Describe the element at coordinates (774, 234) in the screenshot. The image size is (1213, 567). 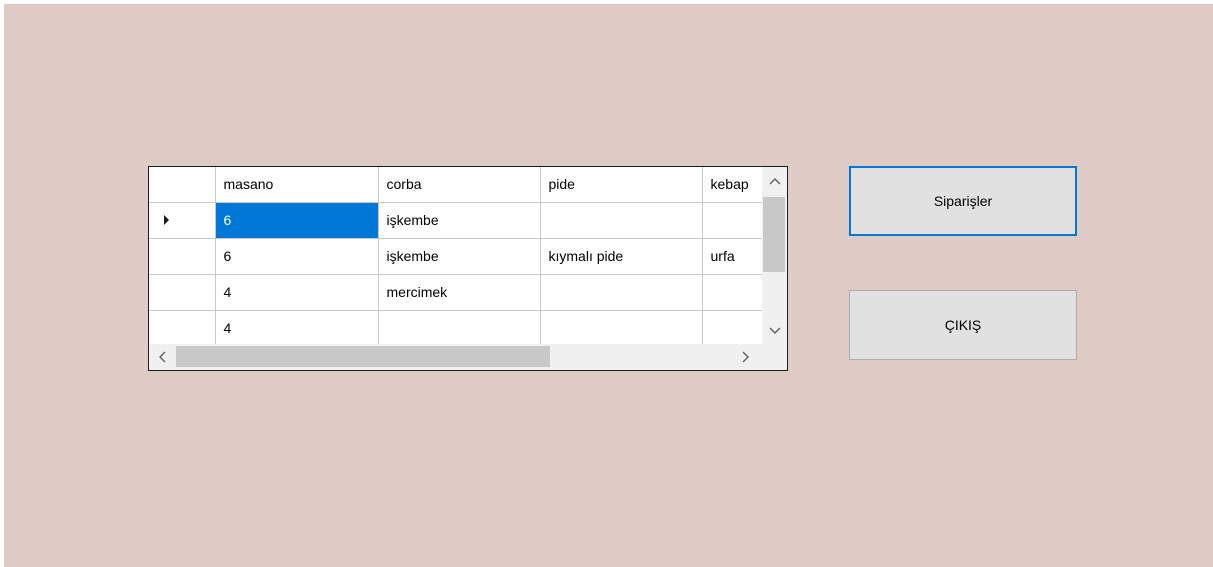
I see `vertical-scroll-thumb` at that location.